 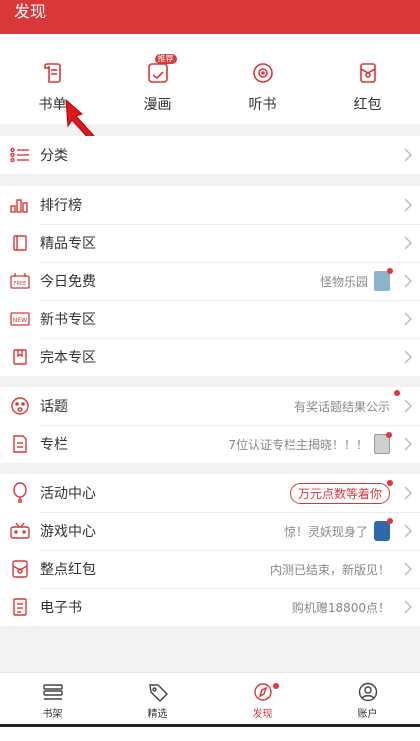 I want to click on topic-face-icon, so click(x=20, y=406).